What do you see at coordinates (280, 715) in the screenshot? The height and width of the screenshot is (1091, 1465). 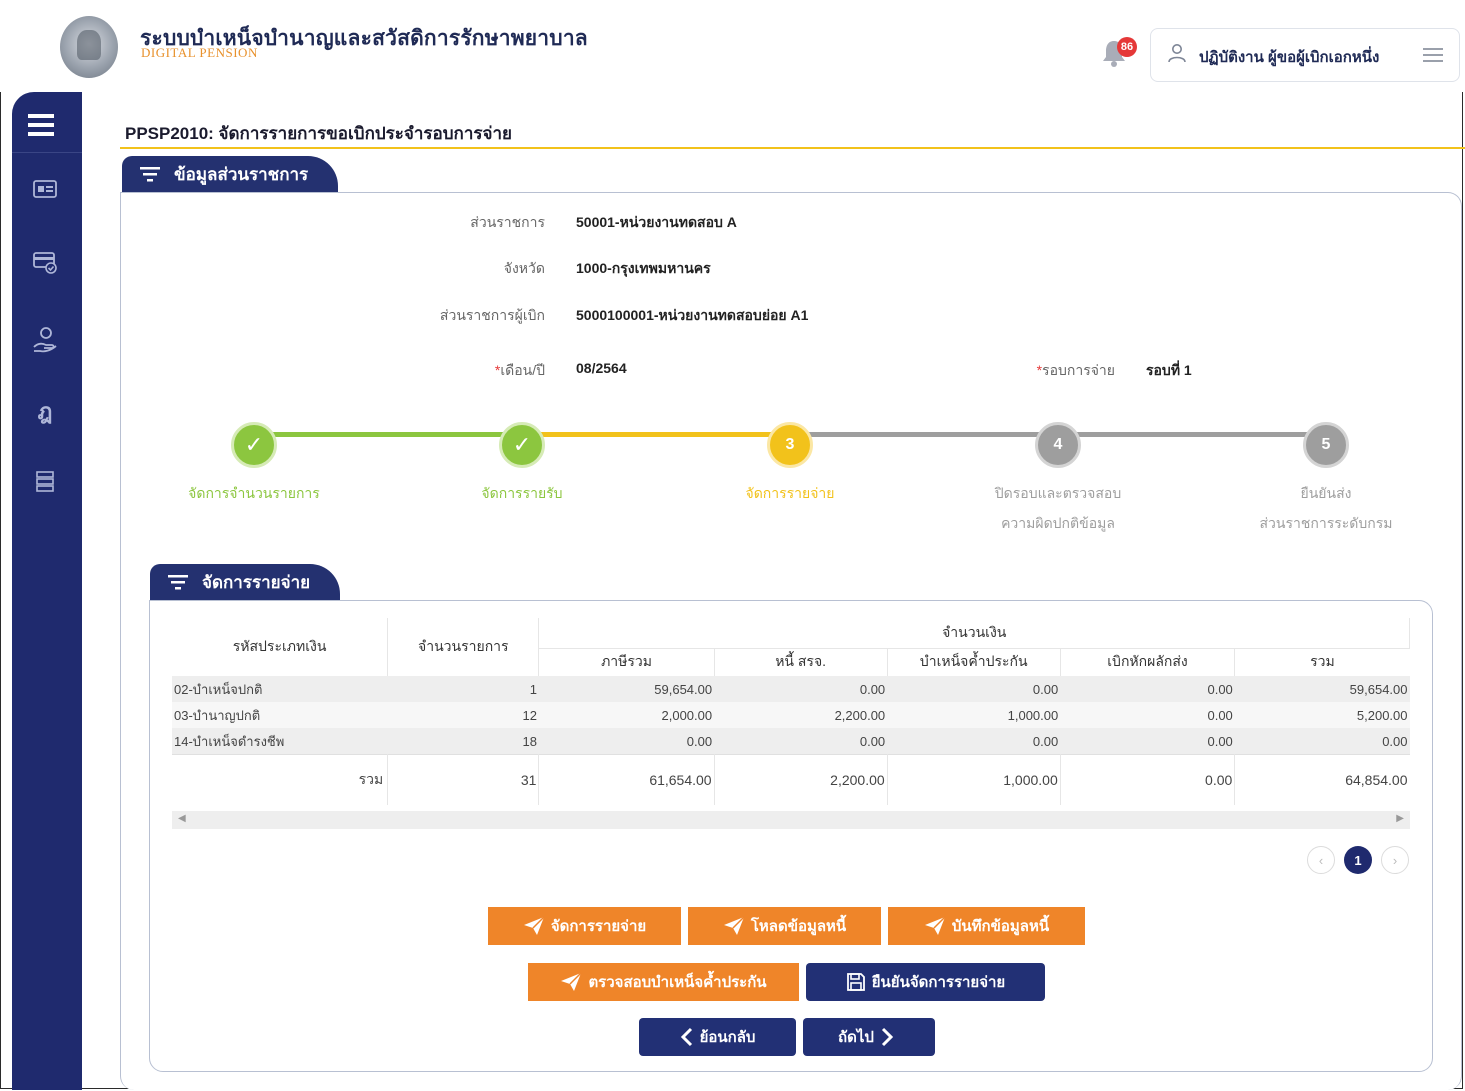 I see `cell-type: 03-บำนาญปกติ` at bounding box center [280, 715].